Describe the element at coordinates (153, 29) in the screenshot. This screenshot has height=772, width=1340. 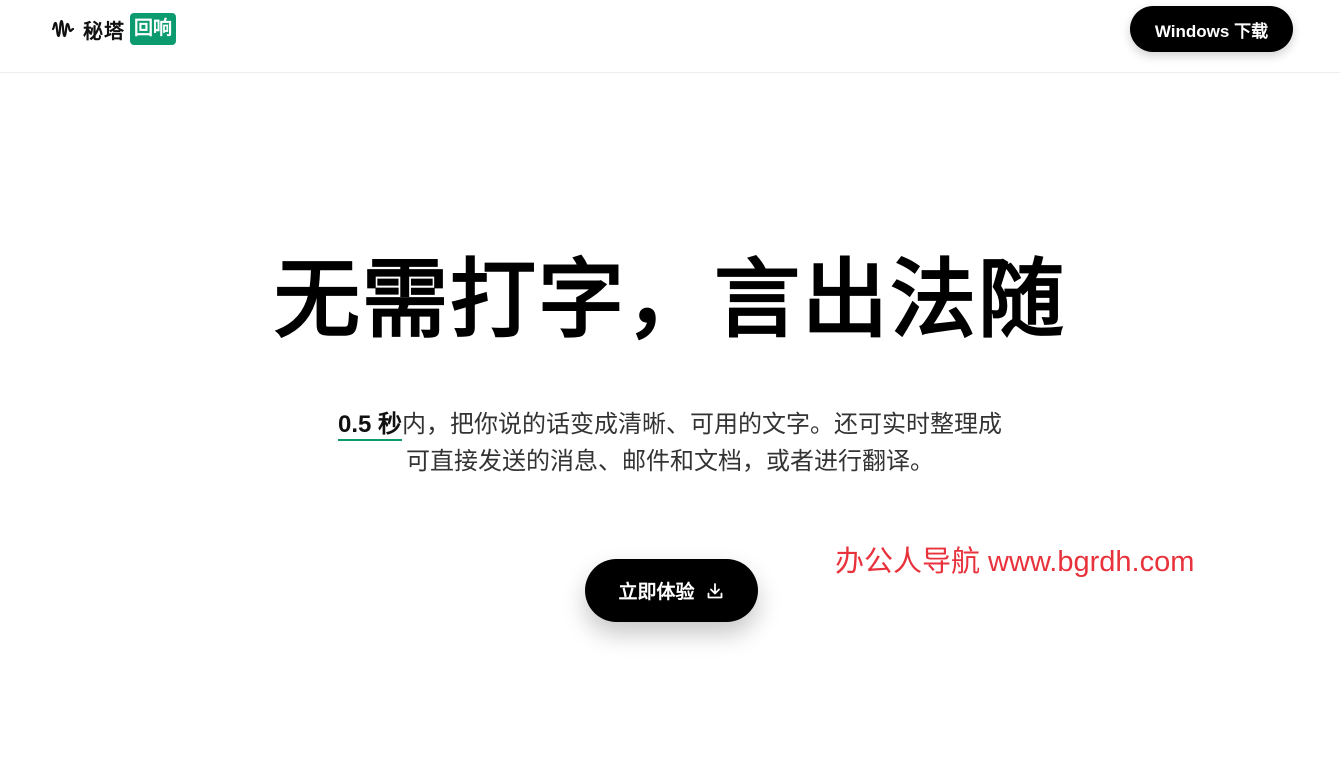
I see `logo-badge: 回响` at that location.